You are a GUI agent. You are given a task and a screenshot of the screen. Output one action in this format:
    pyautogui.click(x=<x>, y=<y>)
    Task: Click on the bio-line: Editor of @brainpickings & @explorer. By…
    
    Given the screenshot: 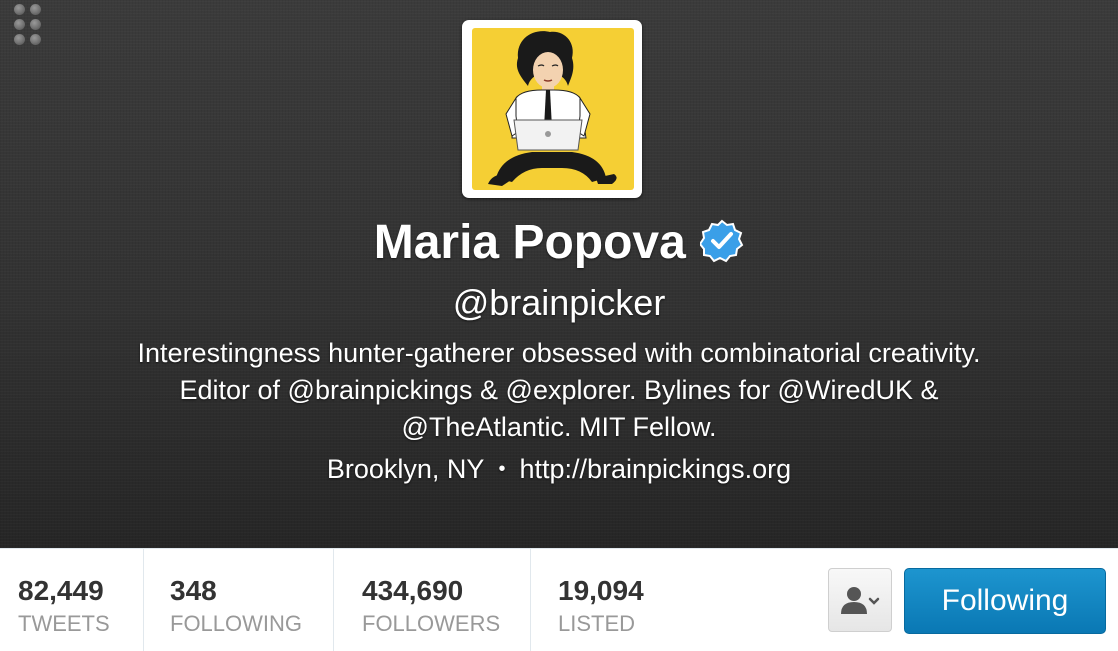 What is the action you would take?
    pyautogui.click(x=559, y=390)
    